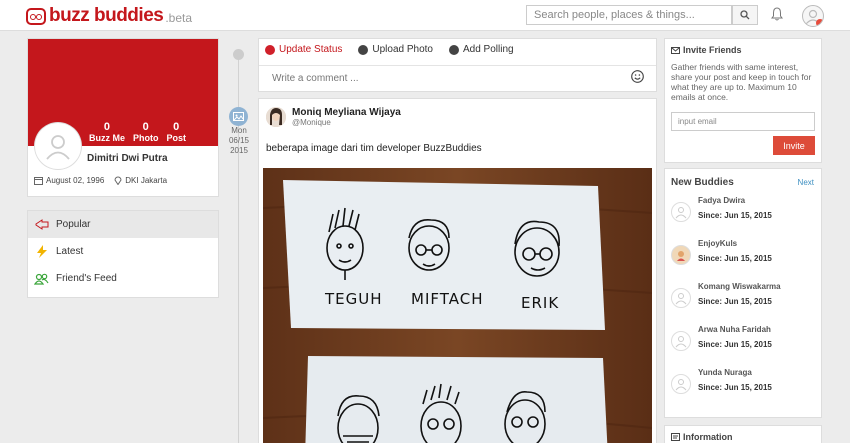  Describe the element at coordinates (75, 180) in the screenshot. I see `birthday-text: August 02, 1996` at that location.